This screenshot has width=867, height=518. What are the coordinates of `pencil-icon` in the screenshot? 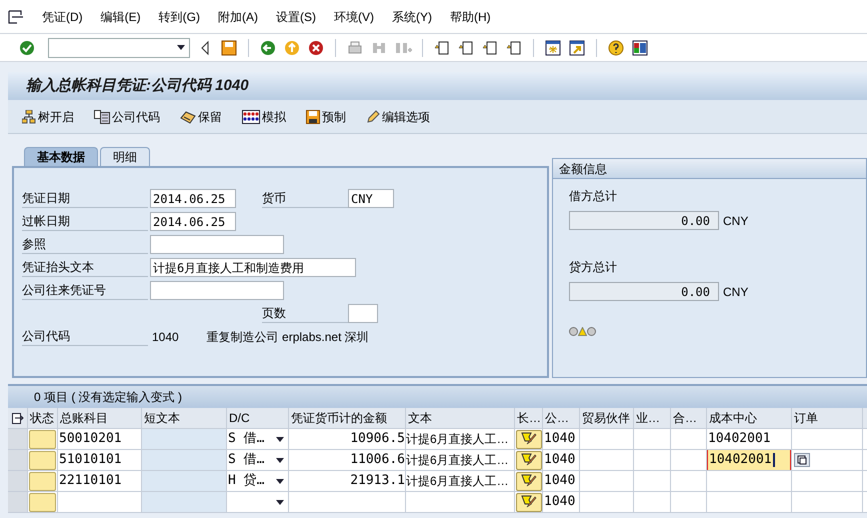 It's located at (373, 117).